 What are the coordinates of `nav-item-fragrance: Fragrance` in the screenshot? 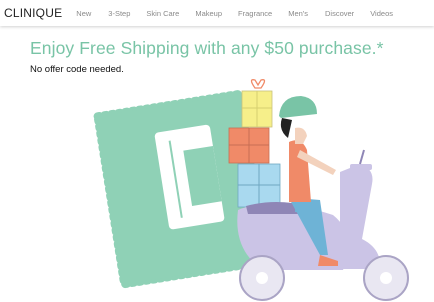 It's located at (255, 13).